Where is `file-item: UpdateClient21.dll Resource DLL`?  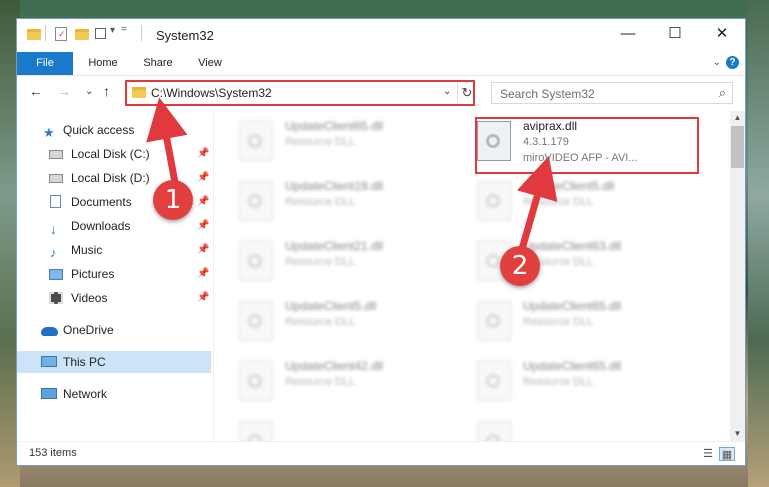
file-item: UpdateClient21.dll Resource DLL is located at coordinates (354, 267).